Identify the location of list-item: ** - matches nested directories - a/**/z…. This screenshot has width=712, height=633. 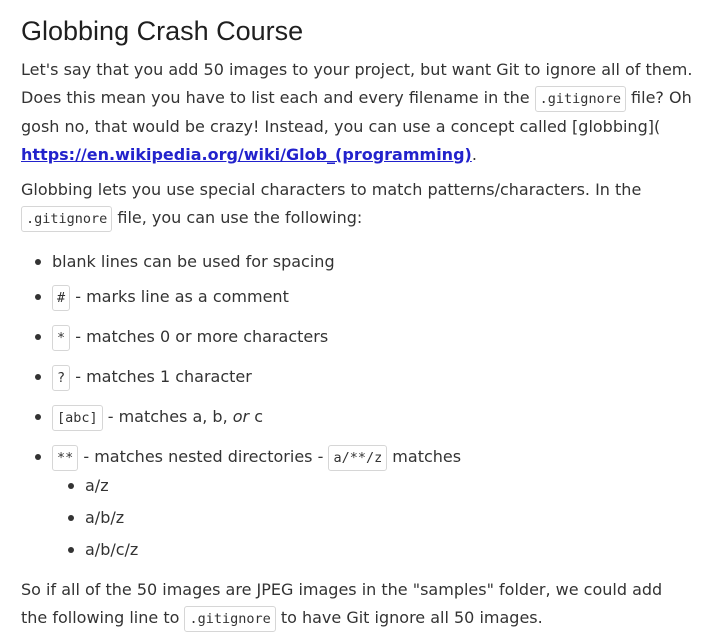
(248, 457).